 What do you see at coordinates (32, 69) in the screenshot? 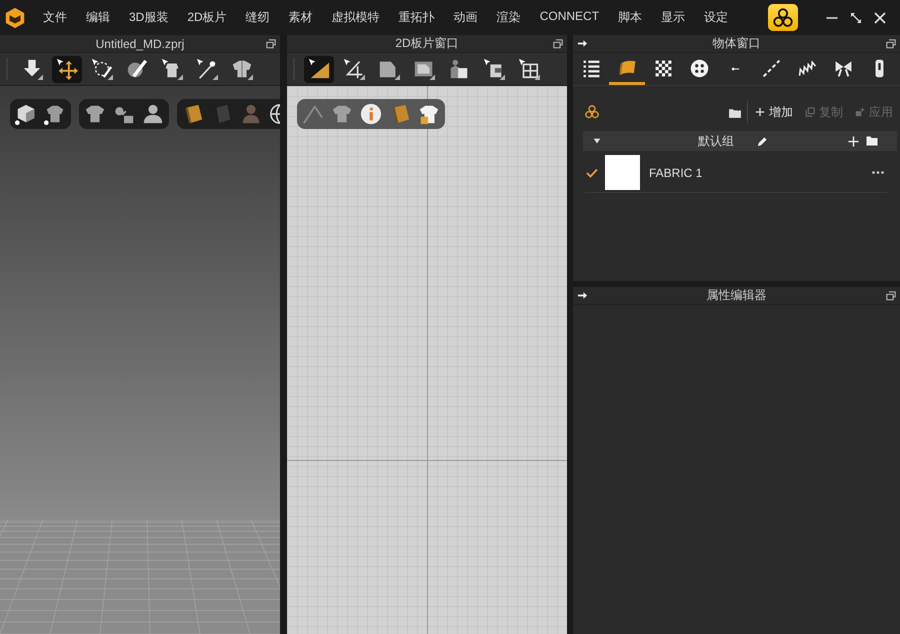
I see `down-arrow-icon` at bounding box center [32, 69].